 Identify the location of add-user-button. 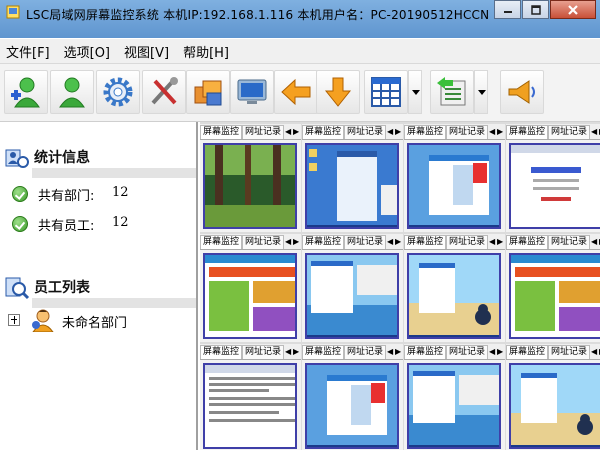
(26, 92).